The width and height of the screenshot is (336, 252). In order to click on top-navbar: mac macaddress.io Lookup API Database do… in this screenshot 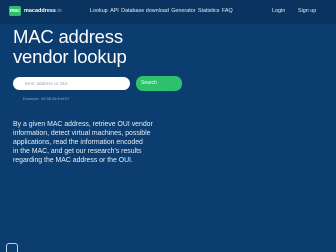, I will do `click(168, 12)`.